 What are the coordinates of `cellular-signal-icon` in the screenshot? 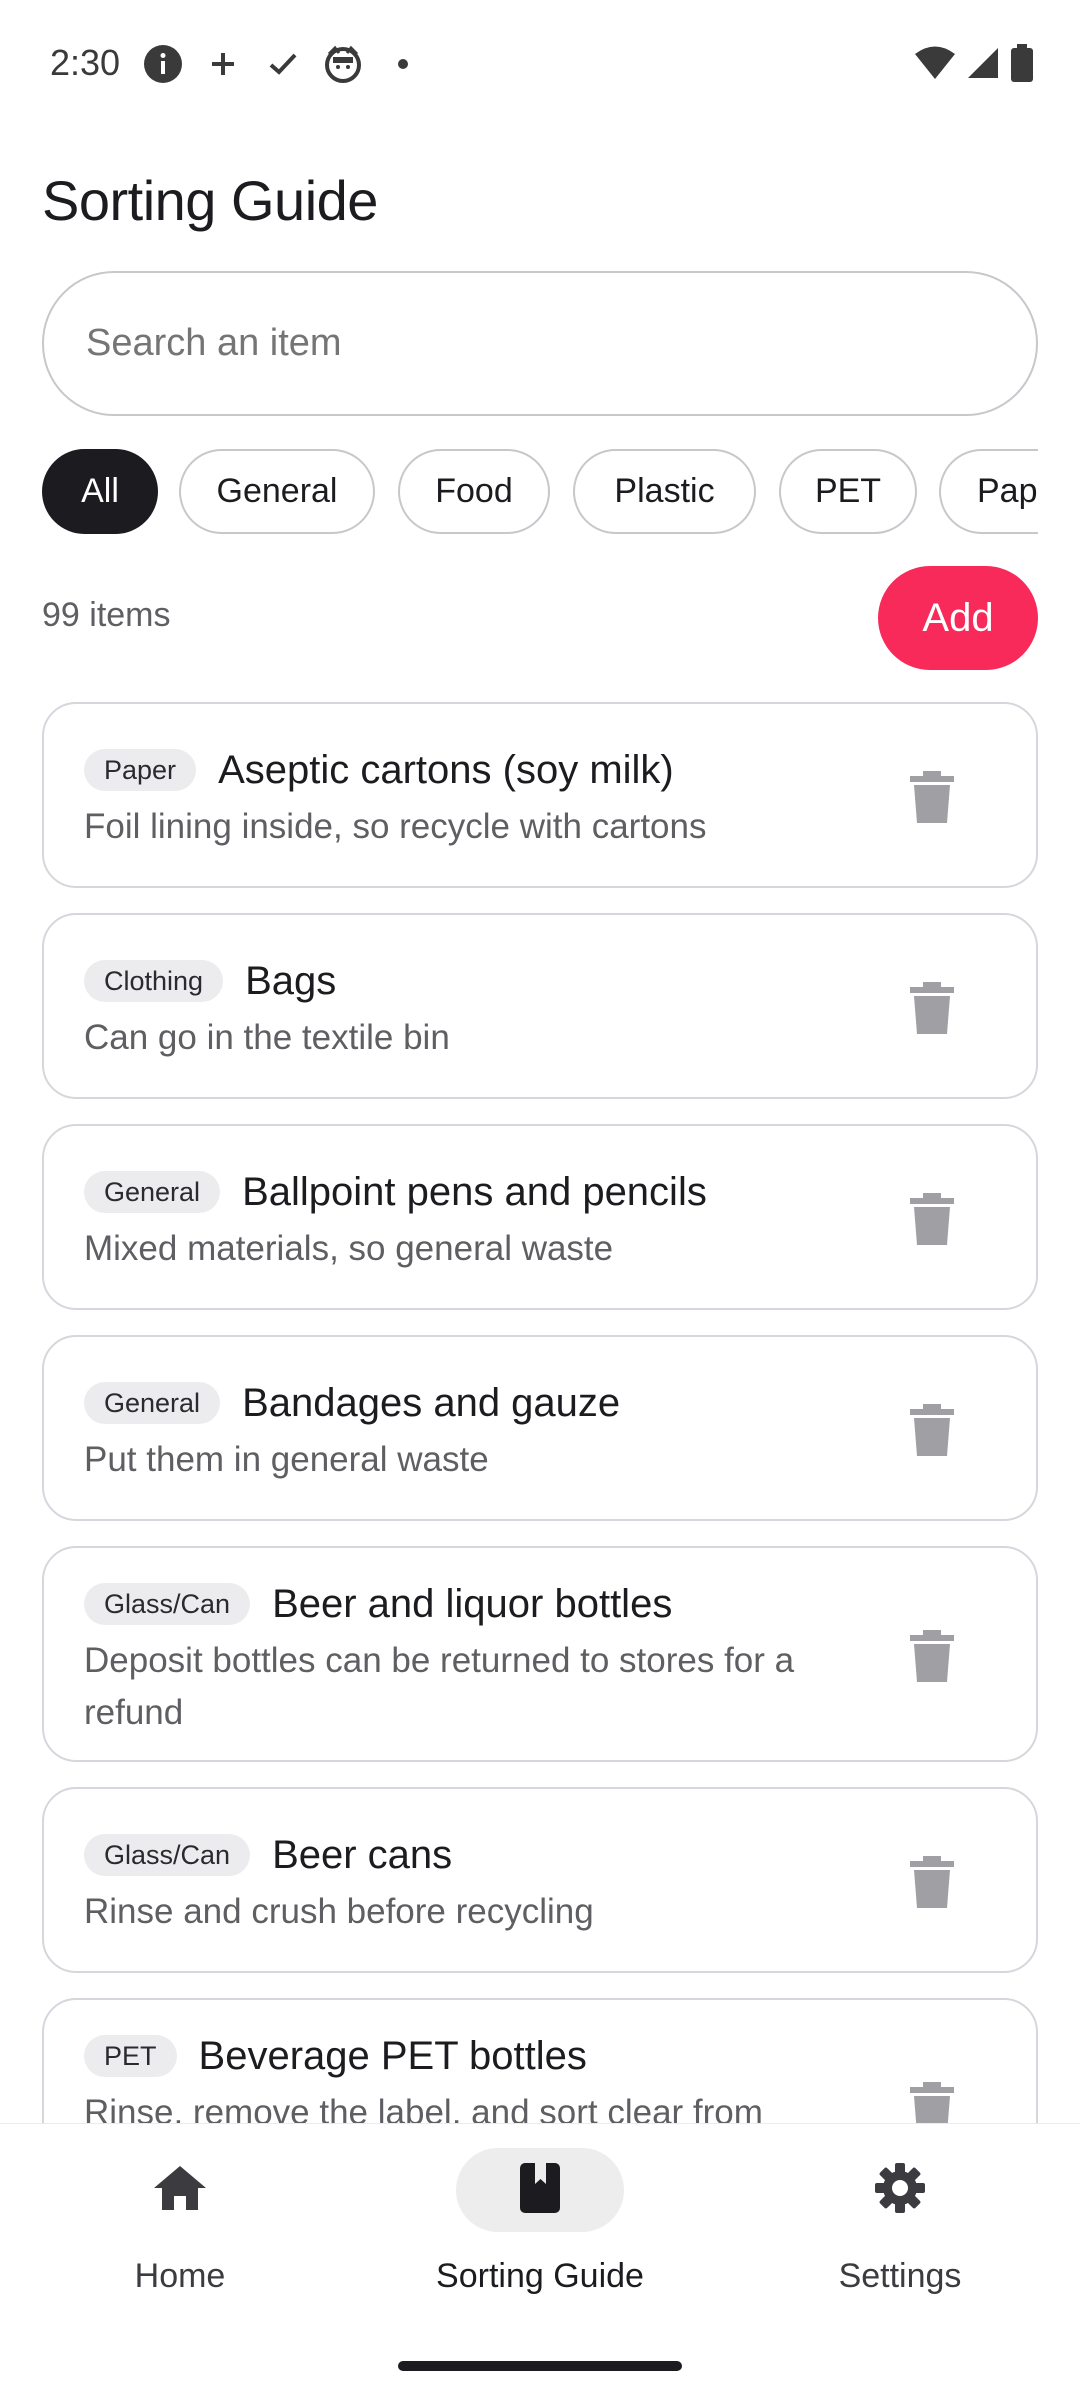 It's located at (983, 65).